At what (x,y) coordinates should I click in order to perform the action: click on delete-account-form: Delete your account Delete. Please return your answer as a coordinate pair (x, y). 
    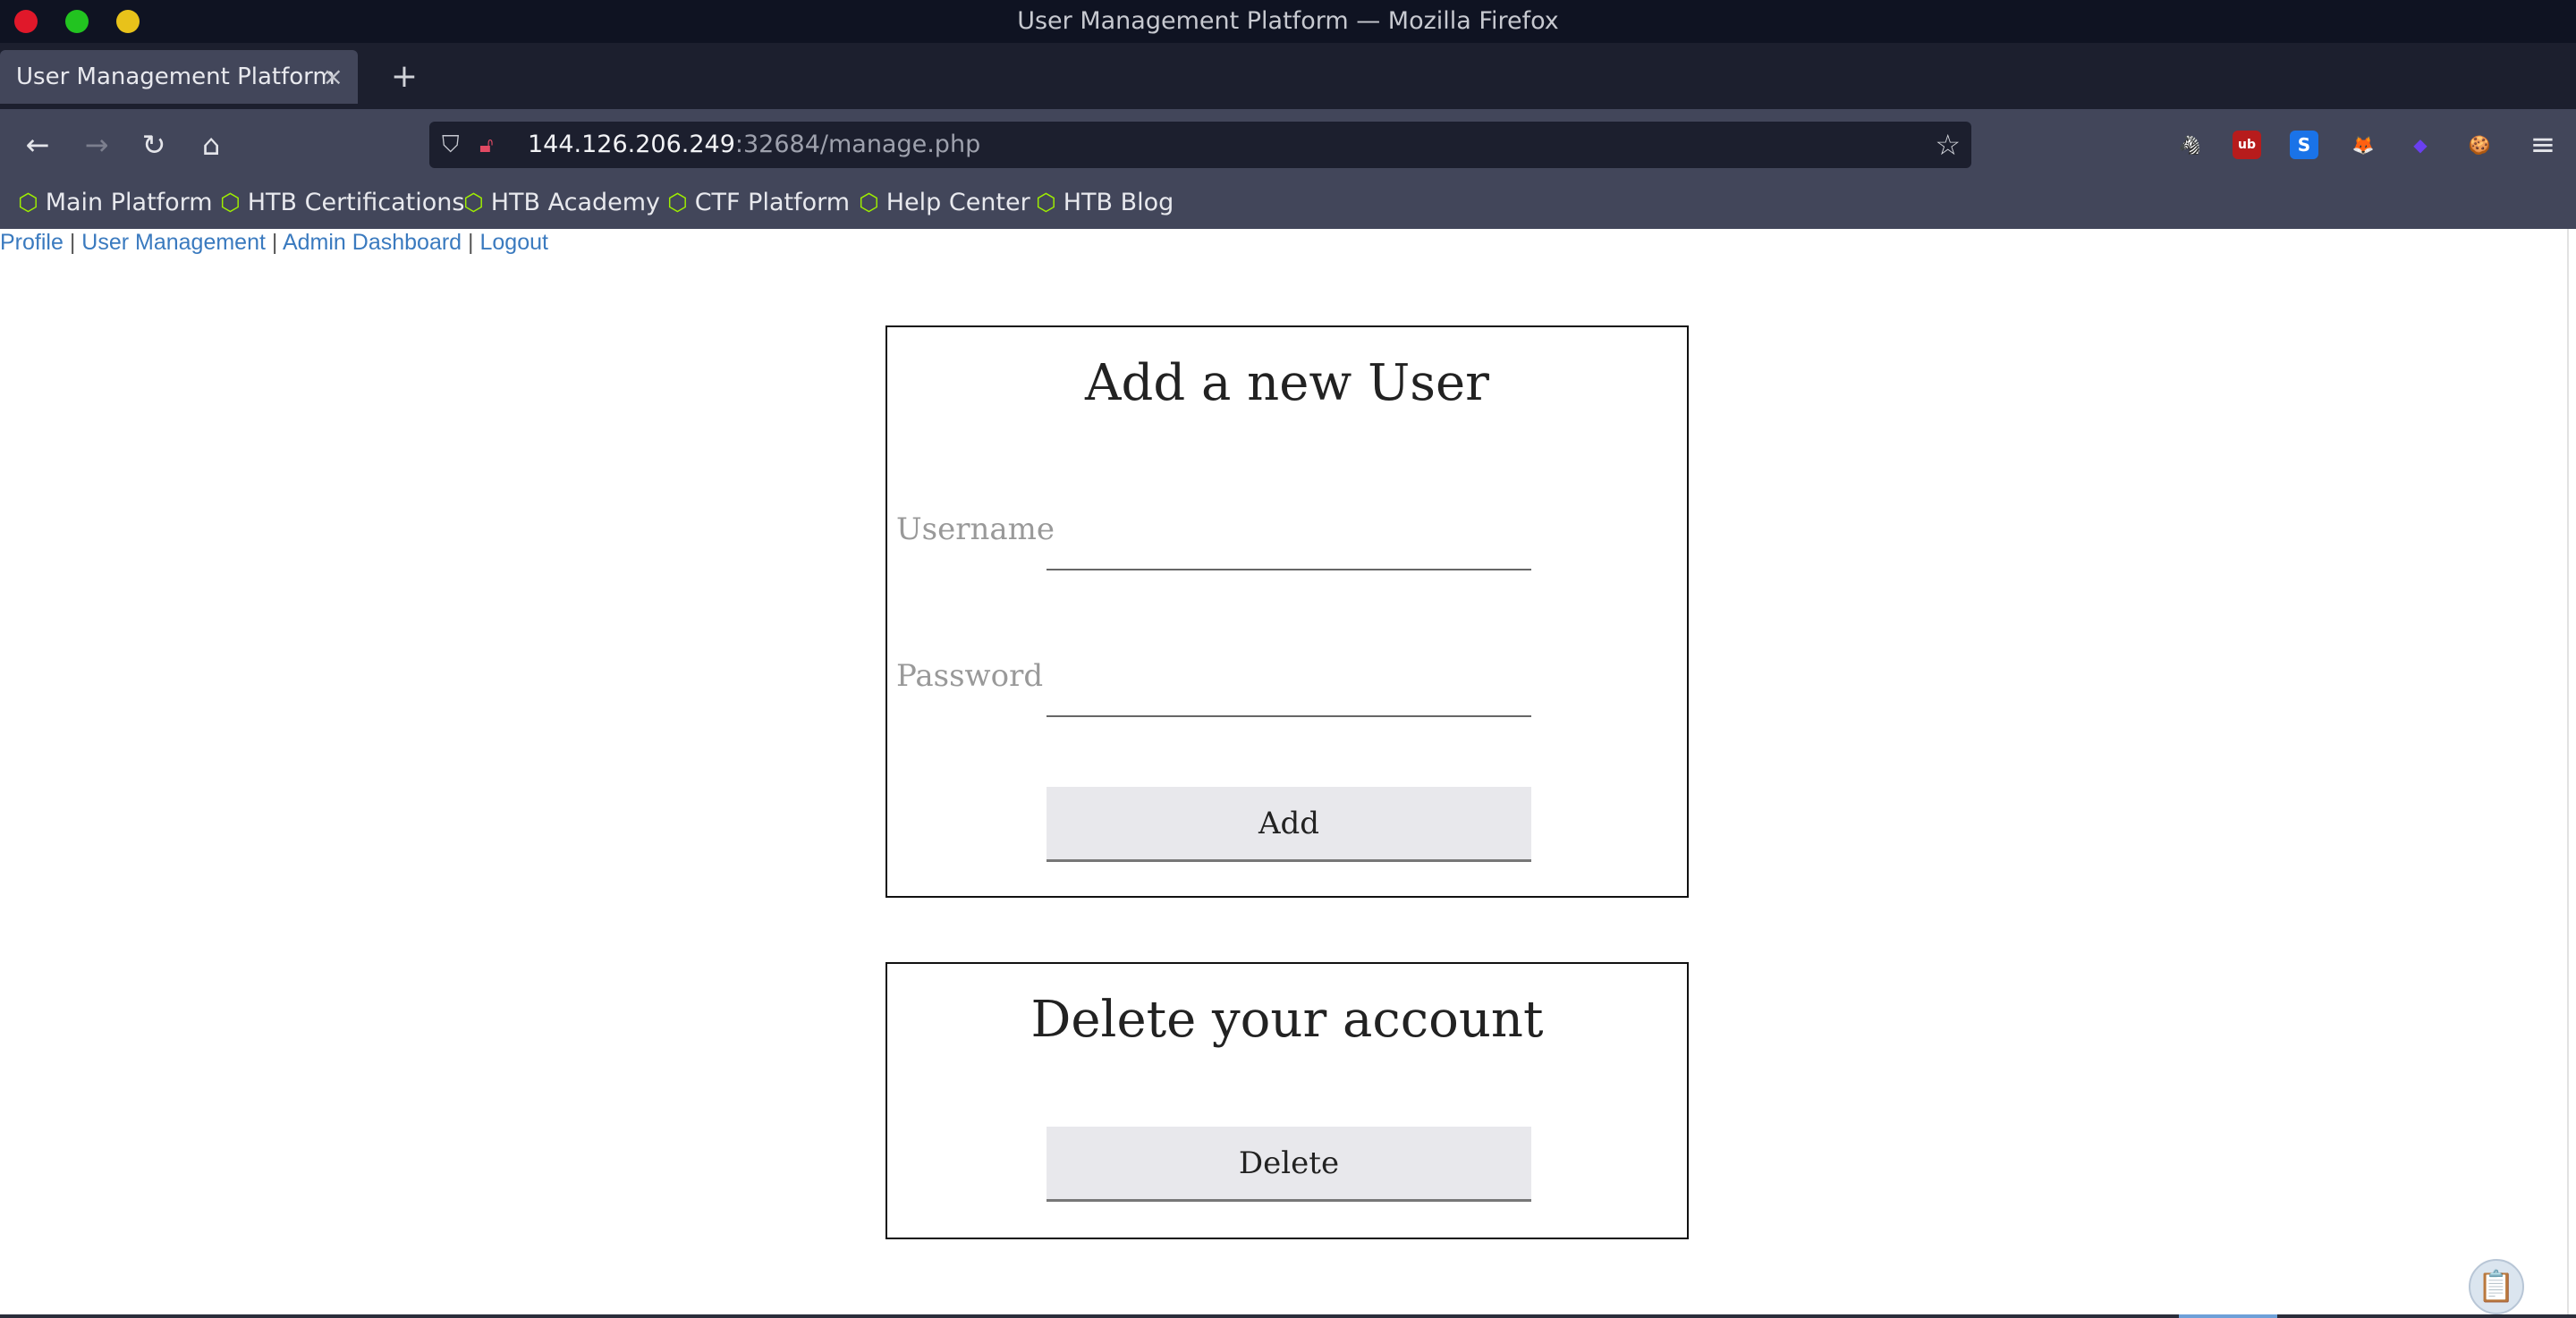
    Looking at the image, I should click on (1287, 1101).